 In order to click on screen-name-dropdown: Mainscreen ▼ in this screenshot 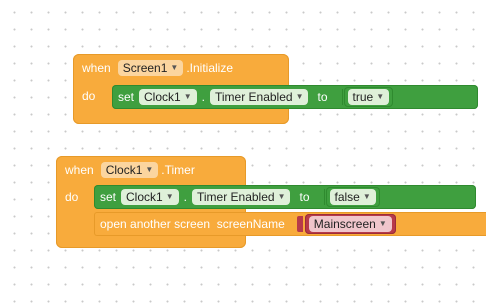, I will do `click(350, 224)`.